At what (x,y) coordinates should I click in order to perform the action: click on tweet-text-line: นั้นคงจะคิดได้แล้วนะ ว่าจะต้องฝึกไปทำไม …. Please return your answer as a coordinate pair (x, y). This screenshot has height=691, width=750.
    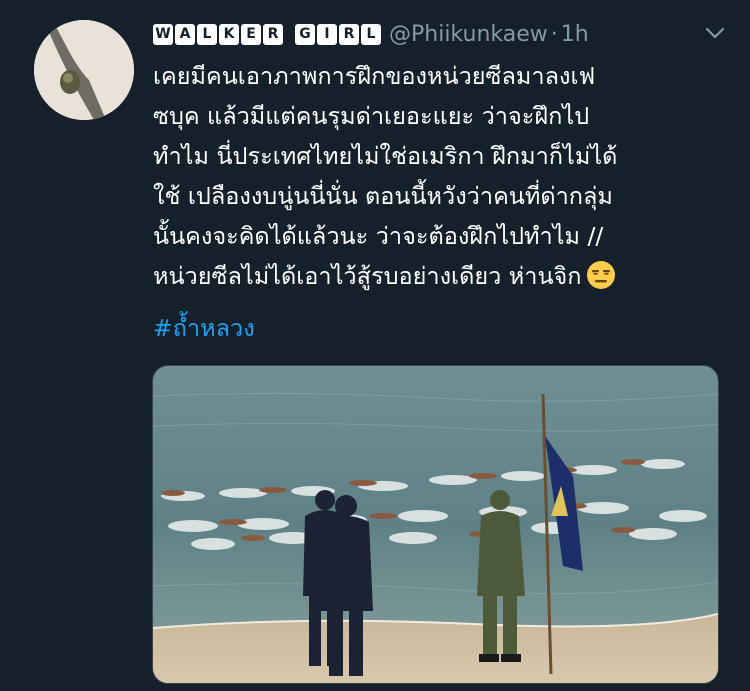
    Looking at the image, I should click on (378, 236).